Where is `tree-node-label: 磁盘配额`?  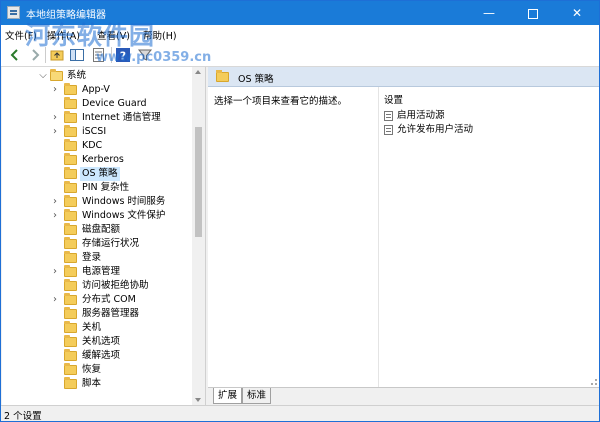 tree-node-label: 磁盘配额 is located at coordinates (101, 229).